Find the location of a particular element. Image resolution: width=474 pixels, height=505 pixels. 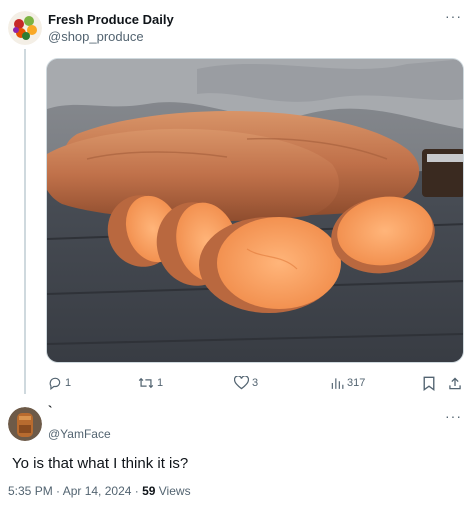

thread-connector-line is located at coordinates (25, 221).